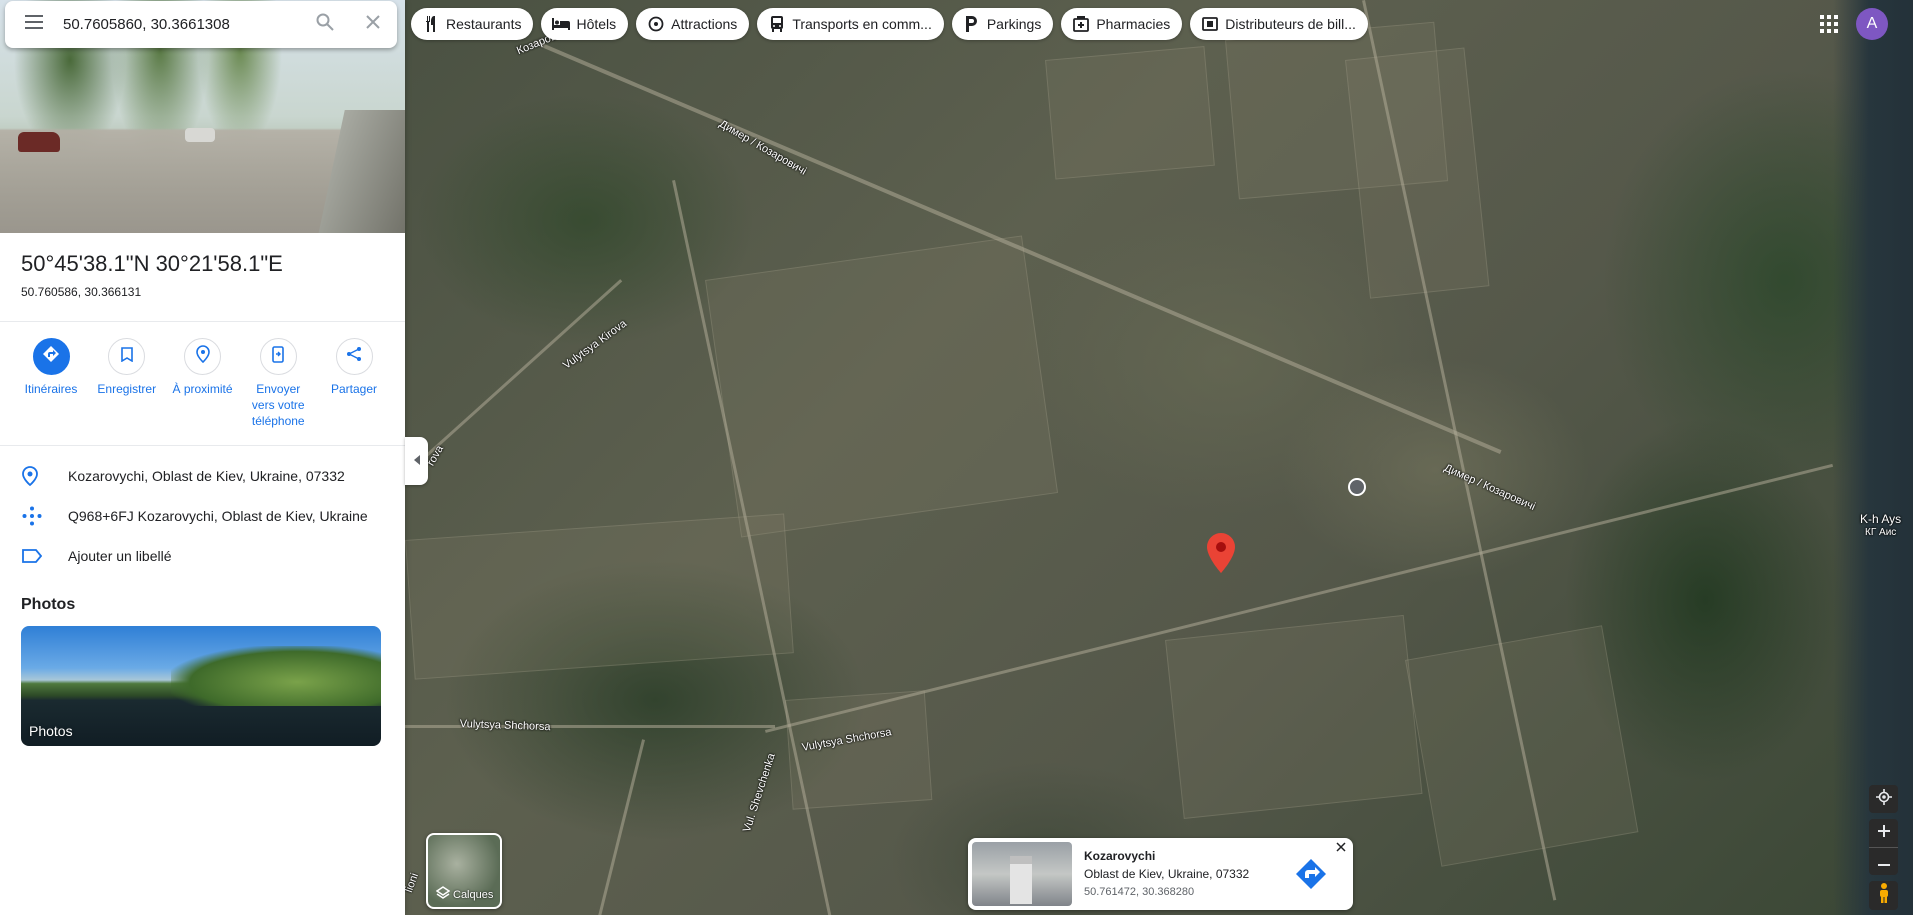  What do you see at coordinates (202, 292) in the screenshot?
I see `decimal-coordinates: 50.760586, 30.366131` at bounding box center [202, 292].